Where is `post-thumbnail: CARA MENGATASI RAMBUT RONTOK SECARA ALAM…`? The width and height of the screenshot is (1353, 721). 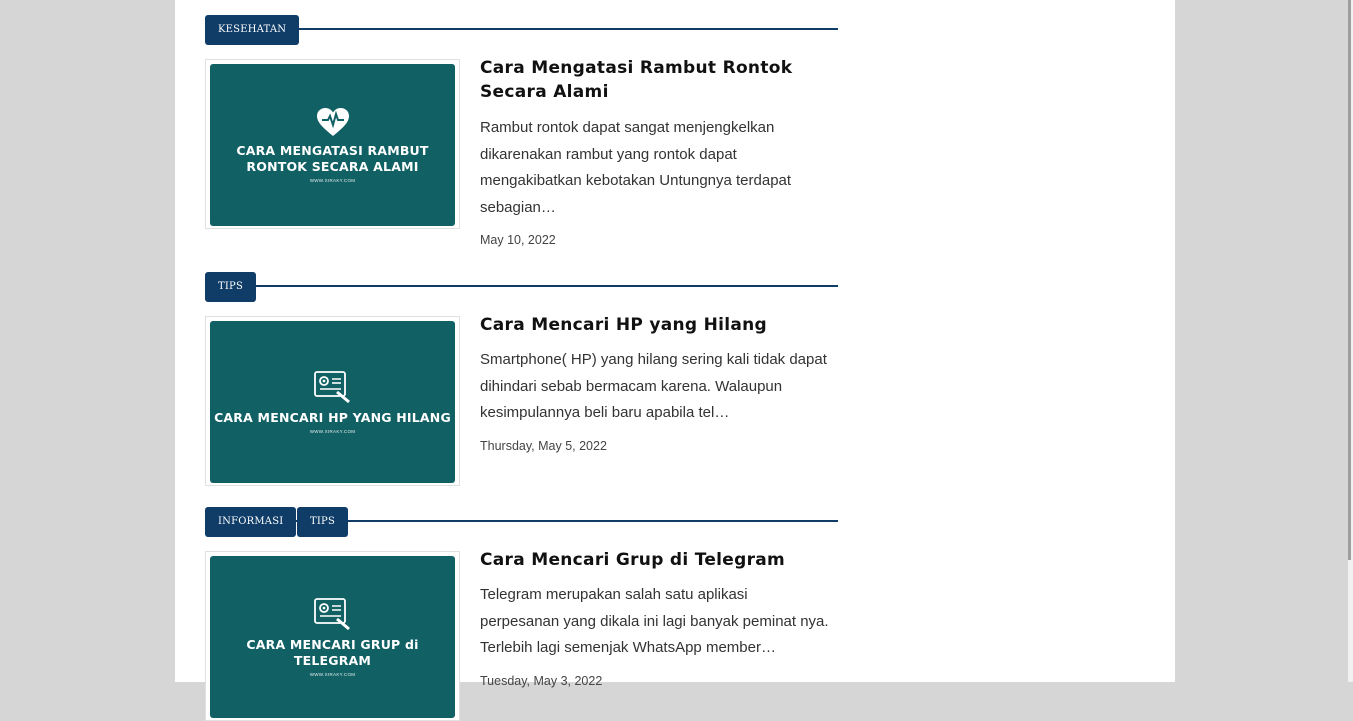 post-thumbnail: CARA MENGATASI RAMBUT RONTOK SECARA ALAM… is located at coordinates (332, 145).